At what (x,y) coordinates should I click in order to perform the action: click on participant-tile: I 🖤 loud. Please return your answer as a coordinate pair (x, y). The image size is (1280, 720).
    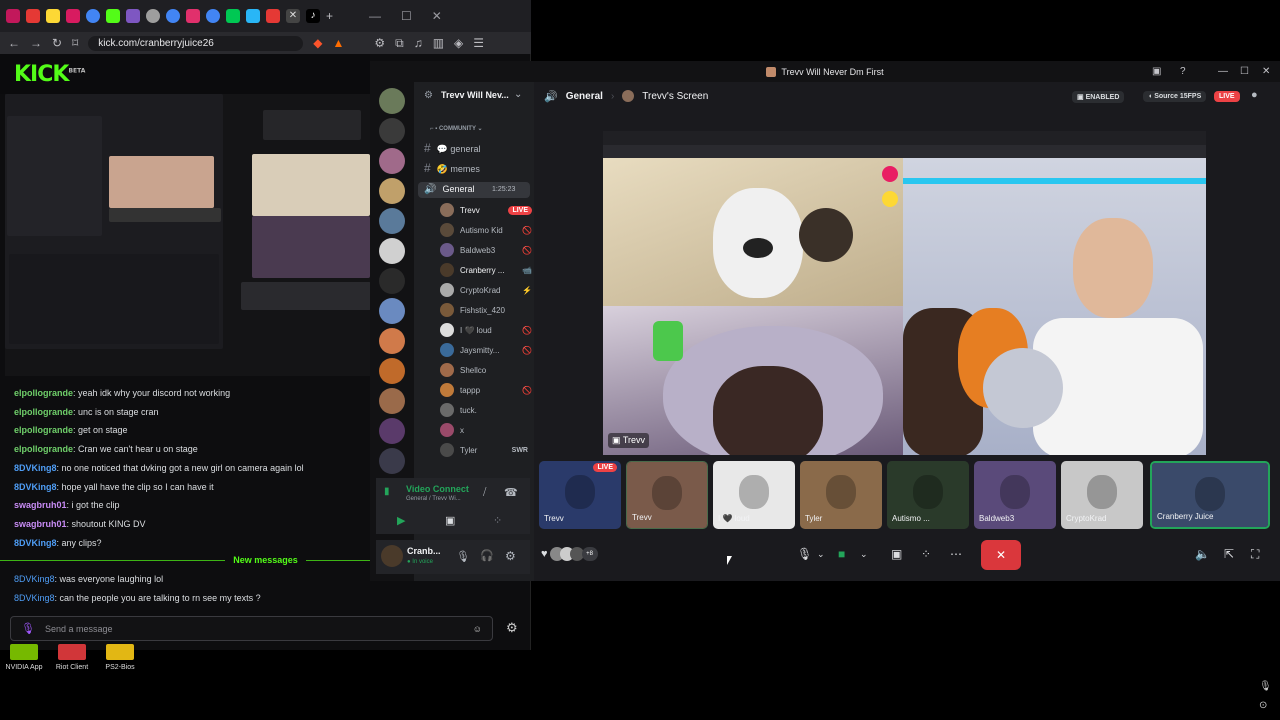
    Looking at the image, I should click on (754, 495).